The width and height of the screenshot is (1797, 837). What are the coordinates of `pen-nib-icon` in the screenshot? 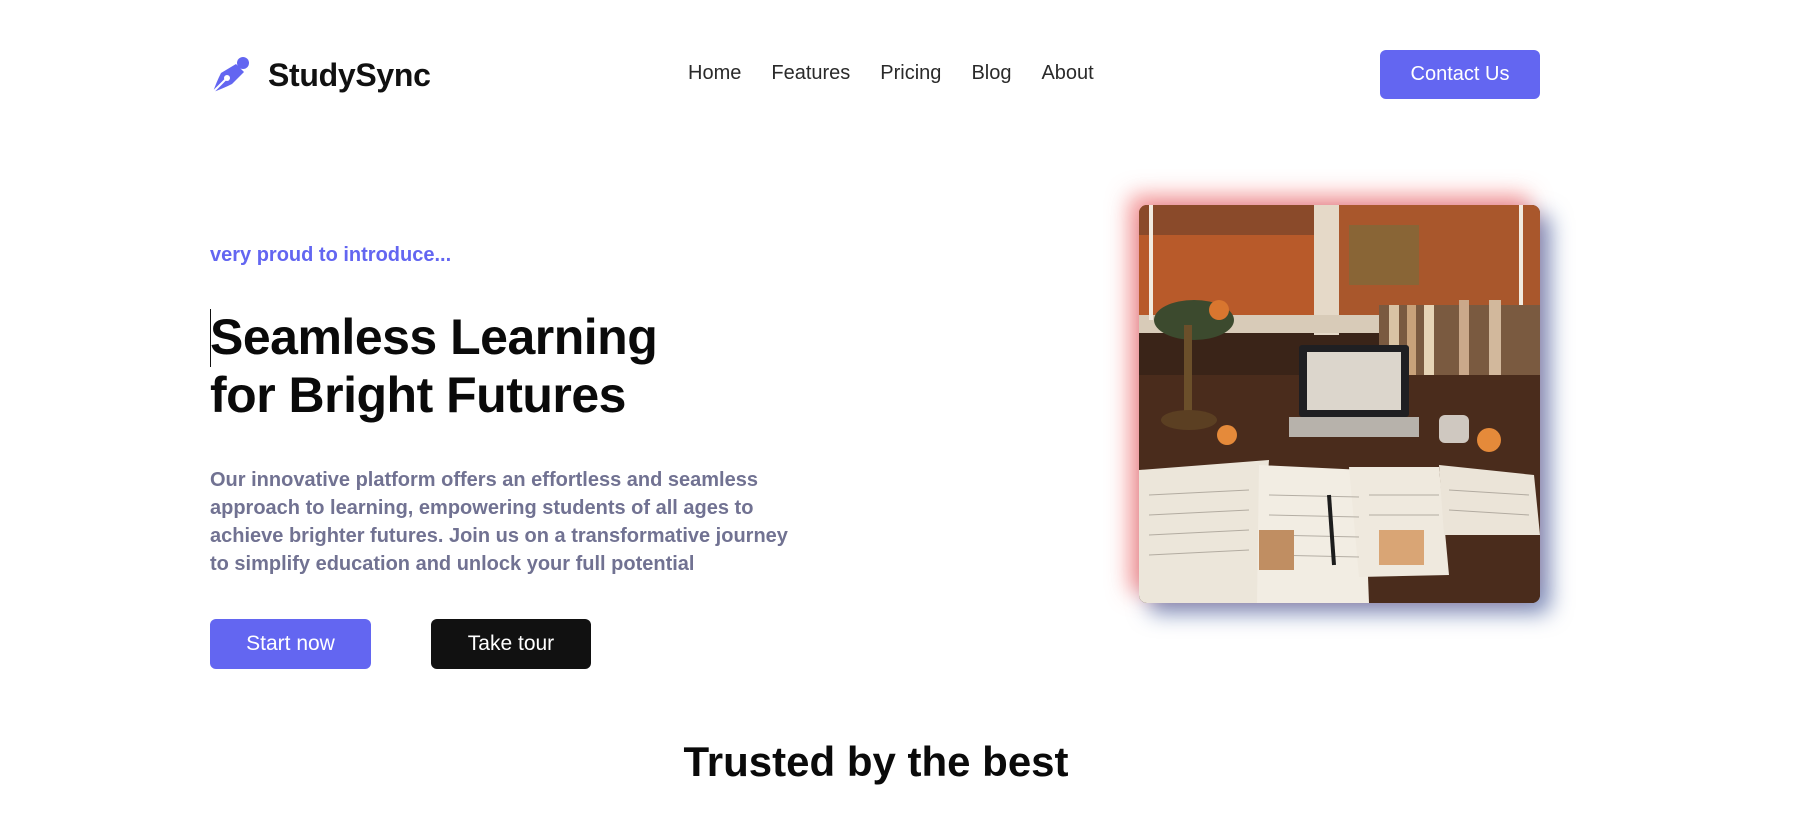 It's located at (230, 75).